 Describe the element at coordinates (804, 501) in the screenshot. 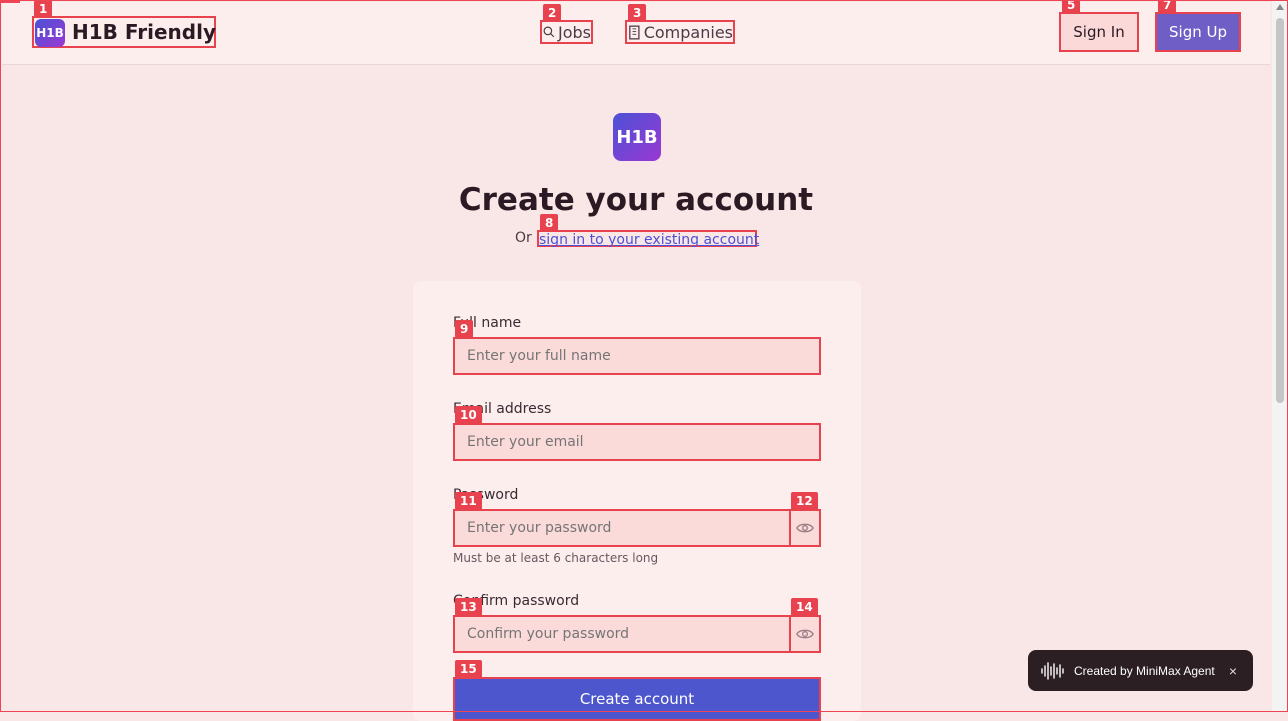

I see `annotation-tag-12: 12` at that location.